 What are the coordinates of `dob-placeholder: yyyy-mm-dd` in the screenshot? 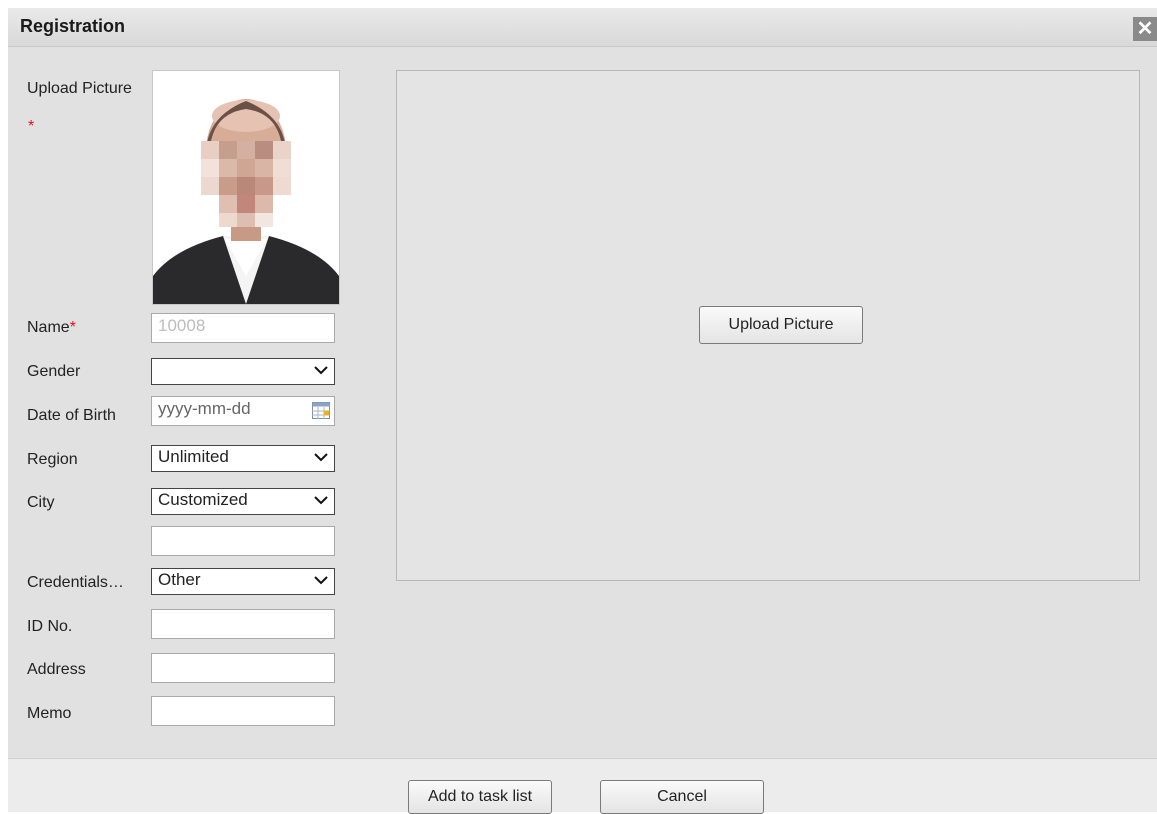 It's located at (204, 408).